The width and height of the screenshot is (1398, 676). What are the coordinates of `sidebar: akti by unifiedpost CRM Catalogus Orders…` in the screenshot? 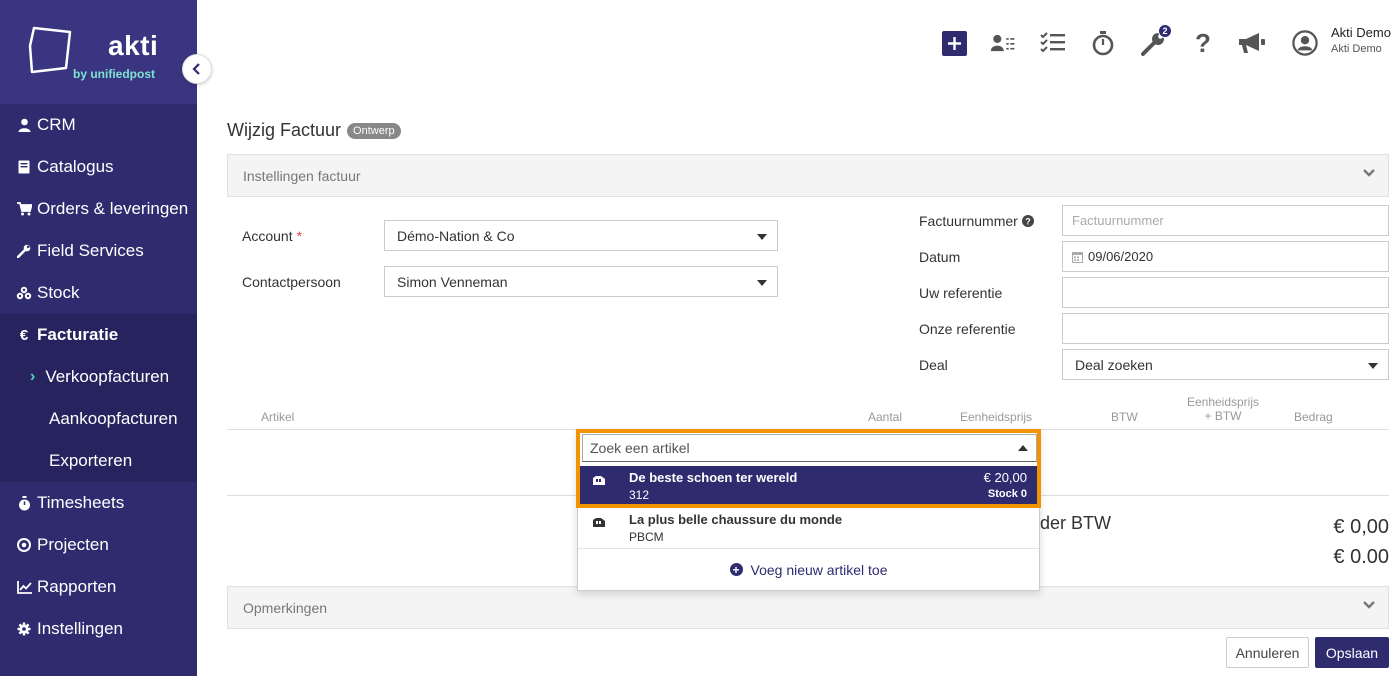 It's located at (98, 338).